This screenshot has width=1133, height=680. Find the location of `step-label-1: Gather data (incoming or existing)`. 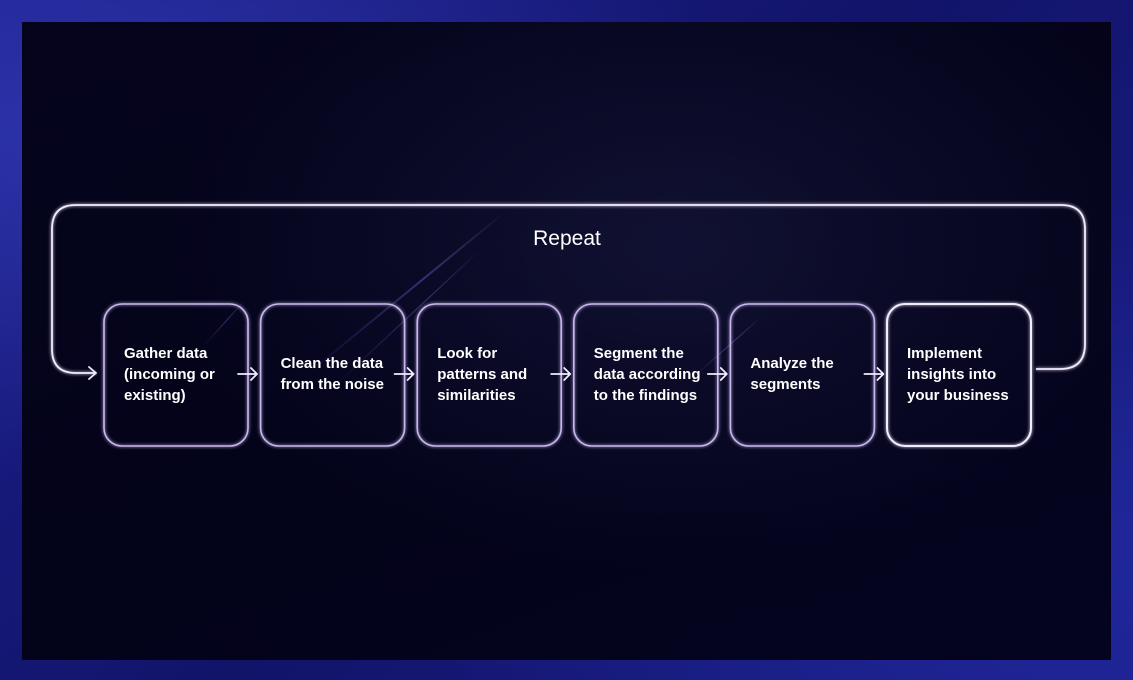

step-label-1: Gather data (incoming or existing) is located at coordinates (169, 374).